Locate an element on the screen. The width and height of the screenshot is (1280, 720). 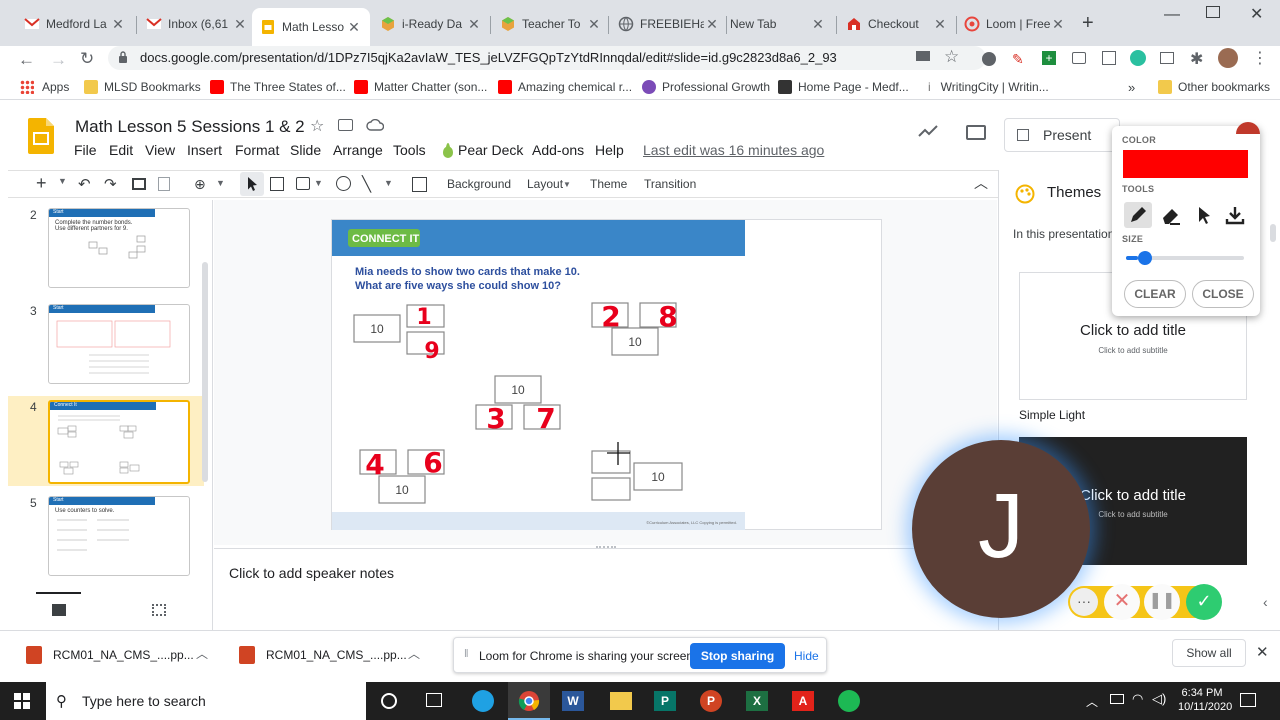
pen-tool is located at coordinates (1138, 215).